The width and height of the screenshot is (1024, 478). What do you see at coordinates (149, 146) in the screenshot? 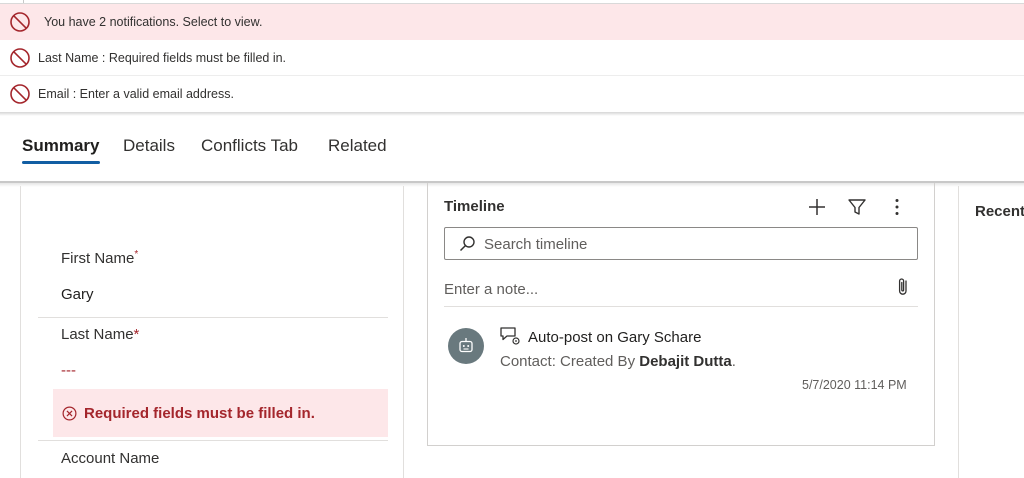
I see `tab-details: Details` at bounding box center [149, 146].